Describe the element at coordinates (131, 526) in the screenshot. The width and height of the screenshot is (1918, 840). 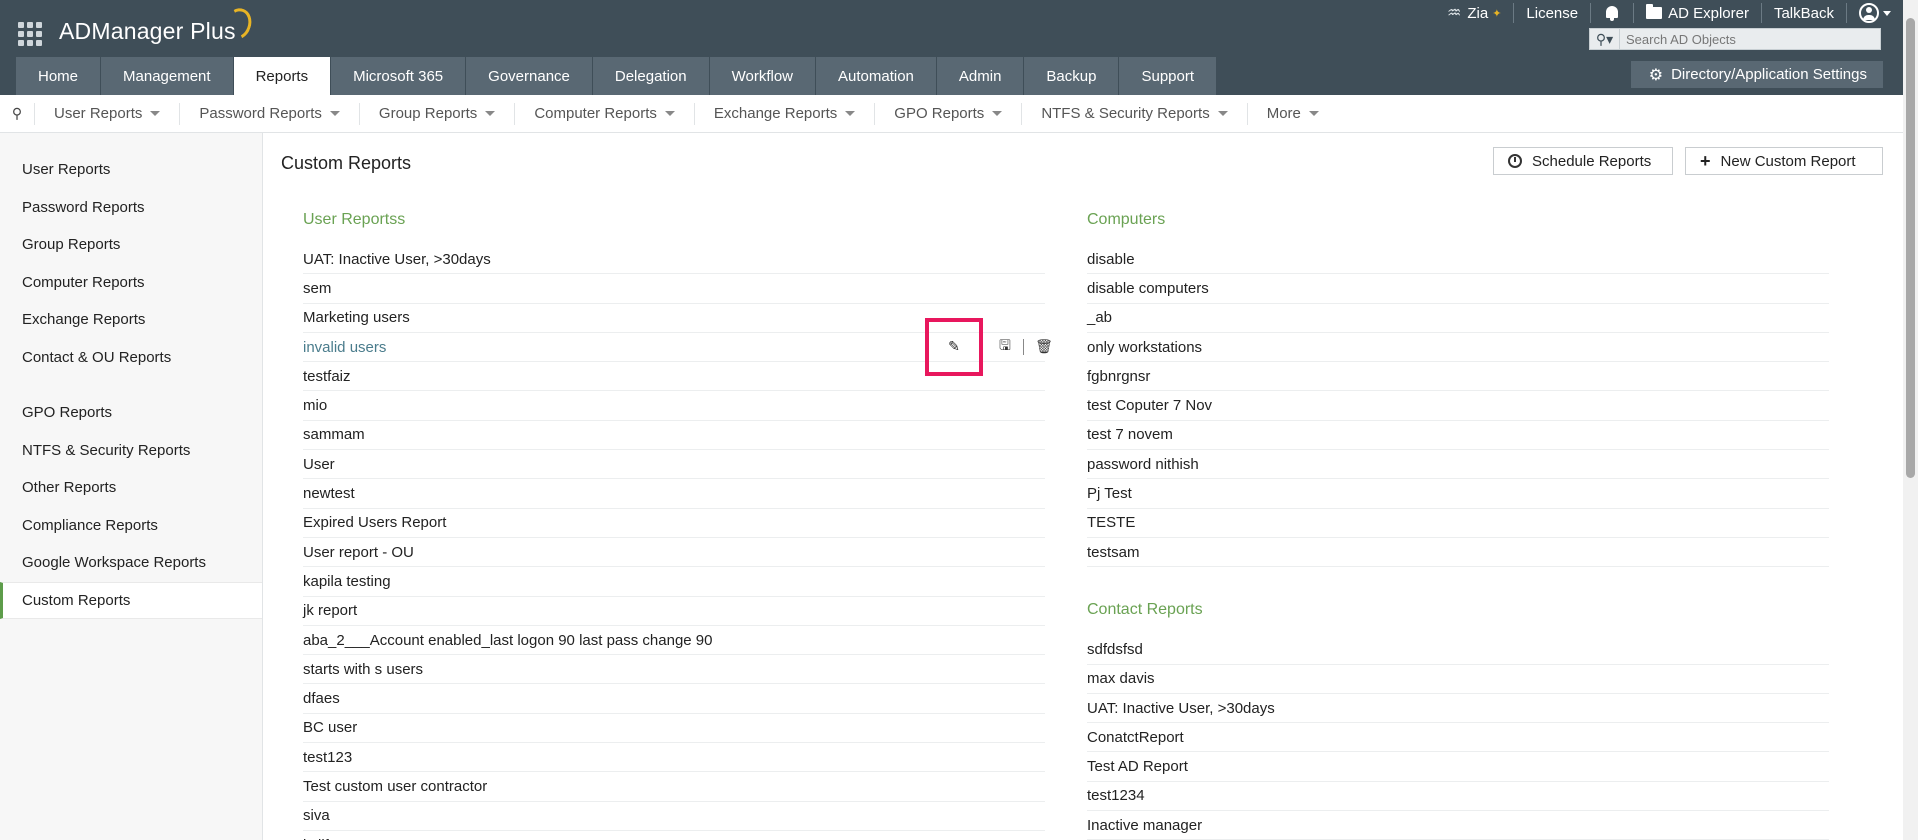
I see `sidebar-item-compliance-reports: Compliance Reports` at that location.